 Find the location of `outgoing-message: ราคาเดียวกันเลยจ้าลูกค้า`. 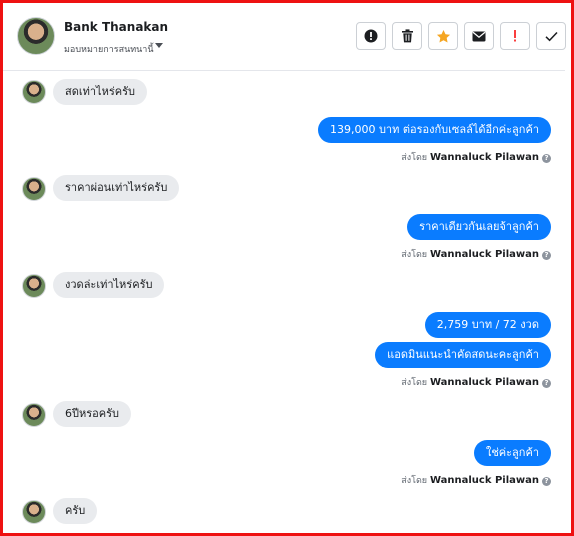

outgoing-message: ราคาเดียวกันเลยจ้าลูกค้า is located at coordinates (479, 227).